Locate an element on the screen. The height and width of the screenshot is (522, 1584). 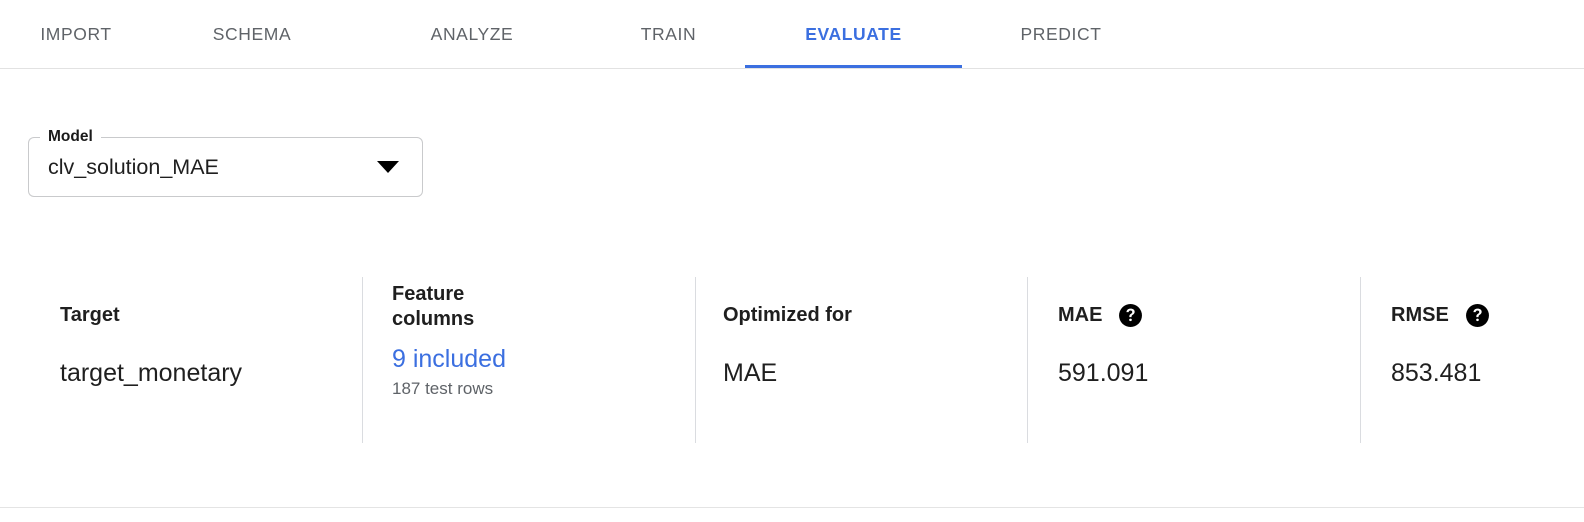
chevron-down-icon is located at coordinates (388, 167).